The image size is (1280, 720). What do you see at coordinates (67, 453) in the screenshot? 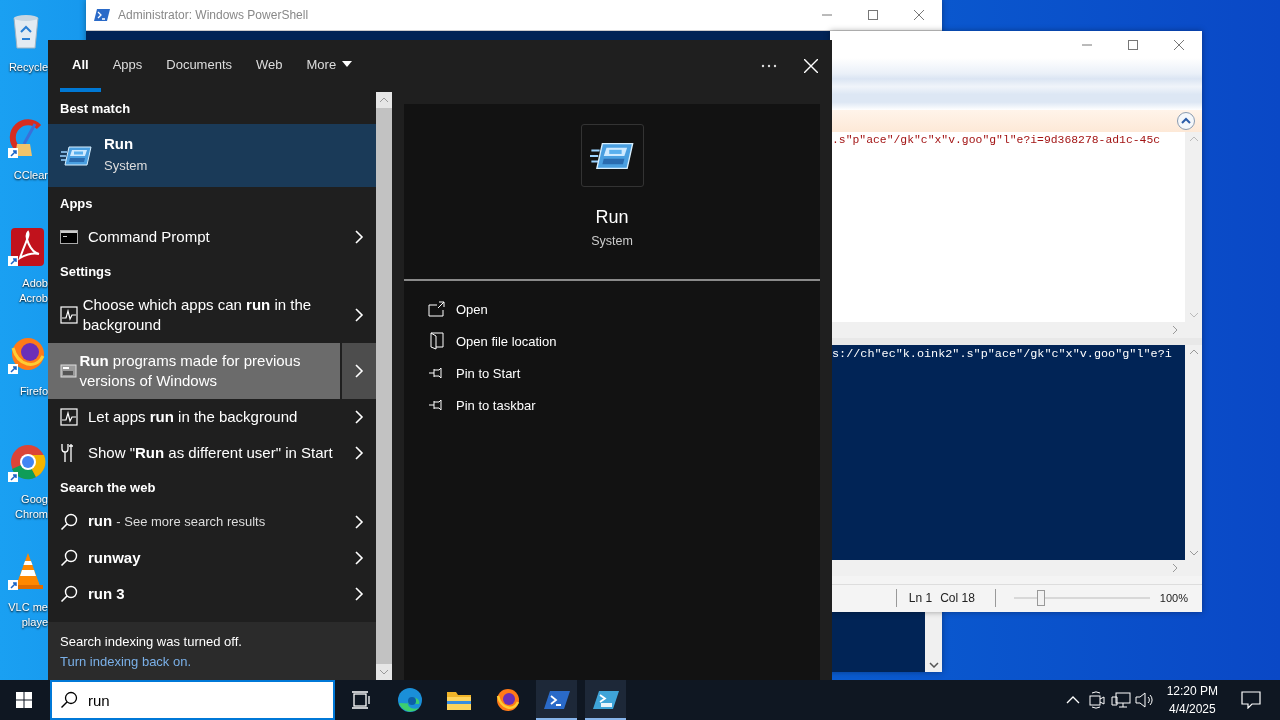
I see `tools-icon` at bounding box center [67, 453].